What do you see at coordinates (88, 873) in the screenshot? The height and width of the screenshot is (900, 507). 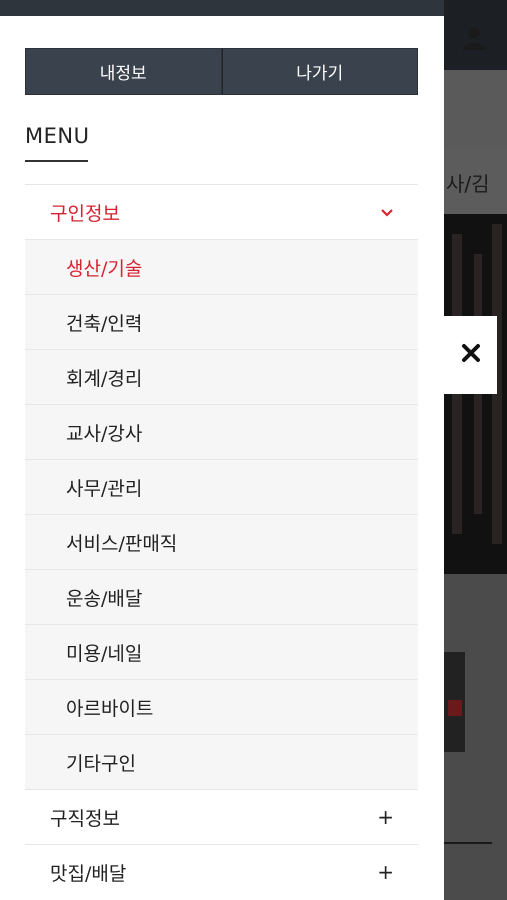 I see `menu-category-label: 맛집/배달` at bounding box center [88, 873].